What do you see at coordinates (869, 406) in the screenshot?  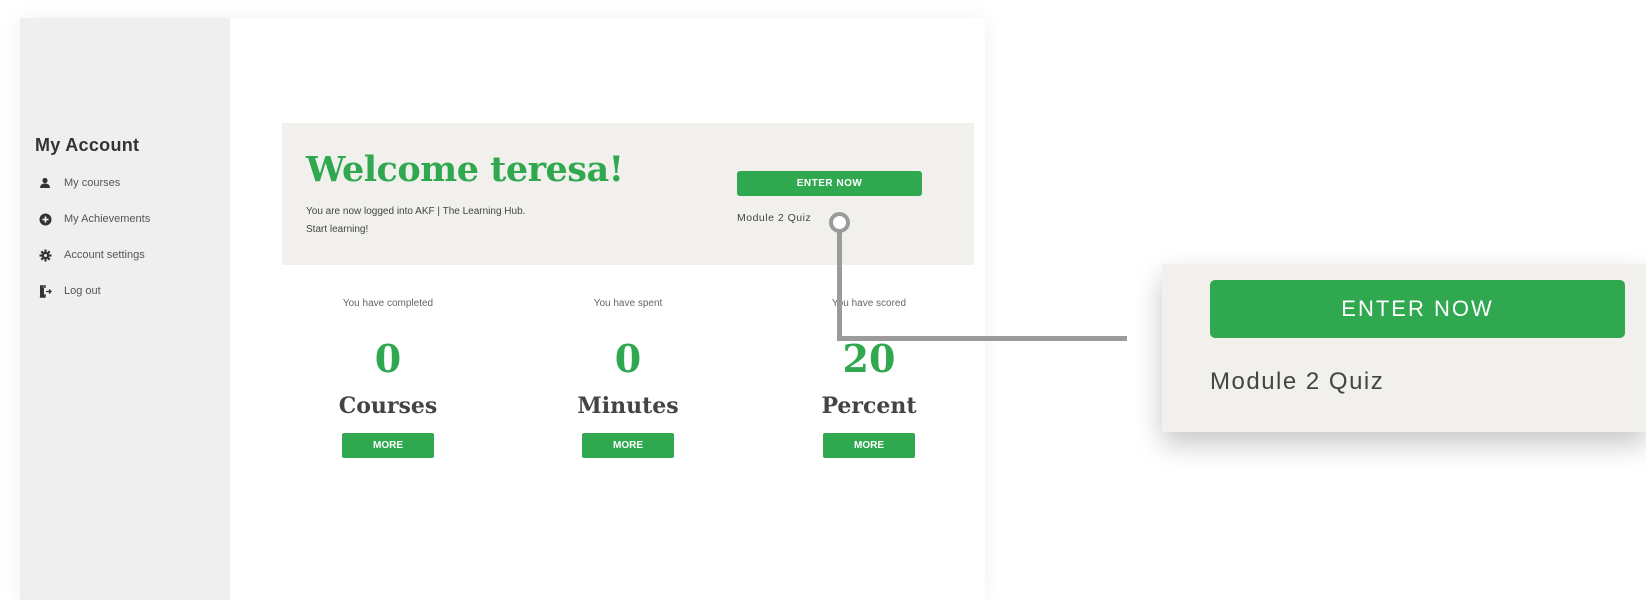 I see `stat-unit: Percent` at bounding box center [869, 406].